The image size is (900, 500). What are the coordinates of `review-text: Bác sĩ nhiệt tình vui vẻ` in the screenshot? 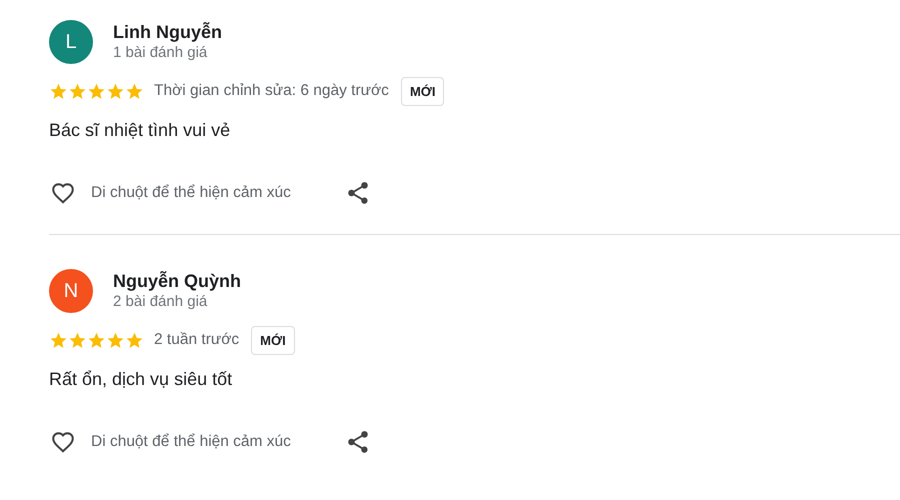 It's located at (140, 130).